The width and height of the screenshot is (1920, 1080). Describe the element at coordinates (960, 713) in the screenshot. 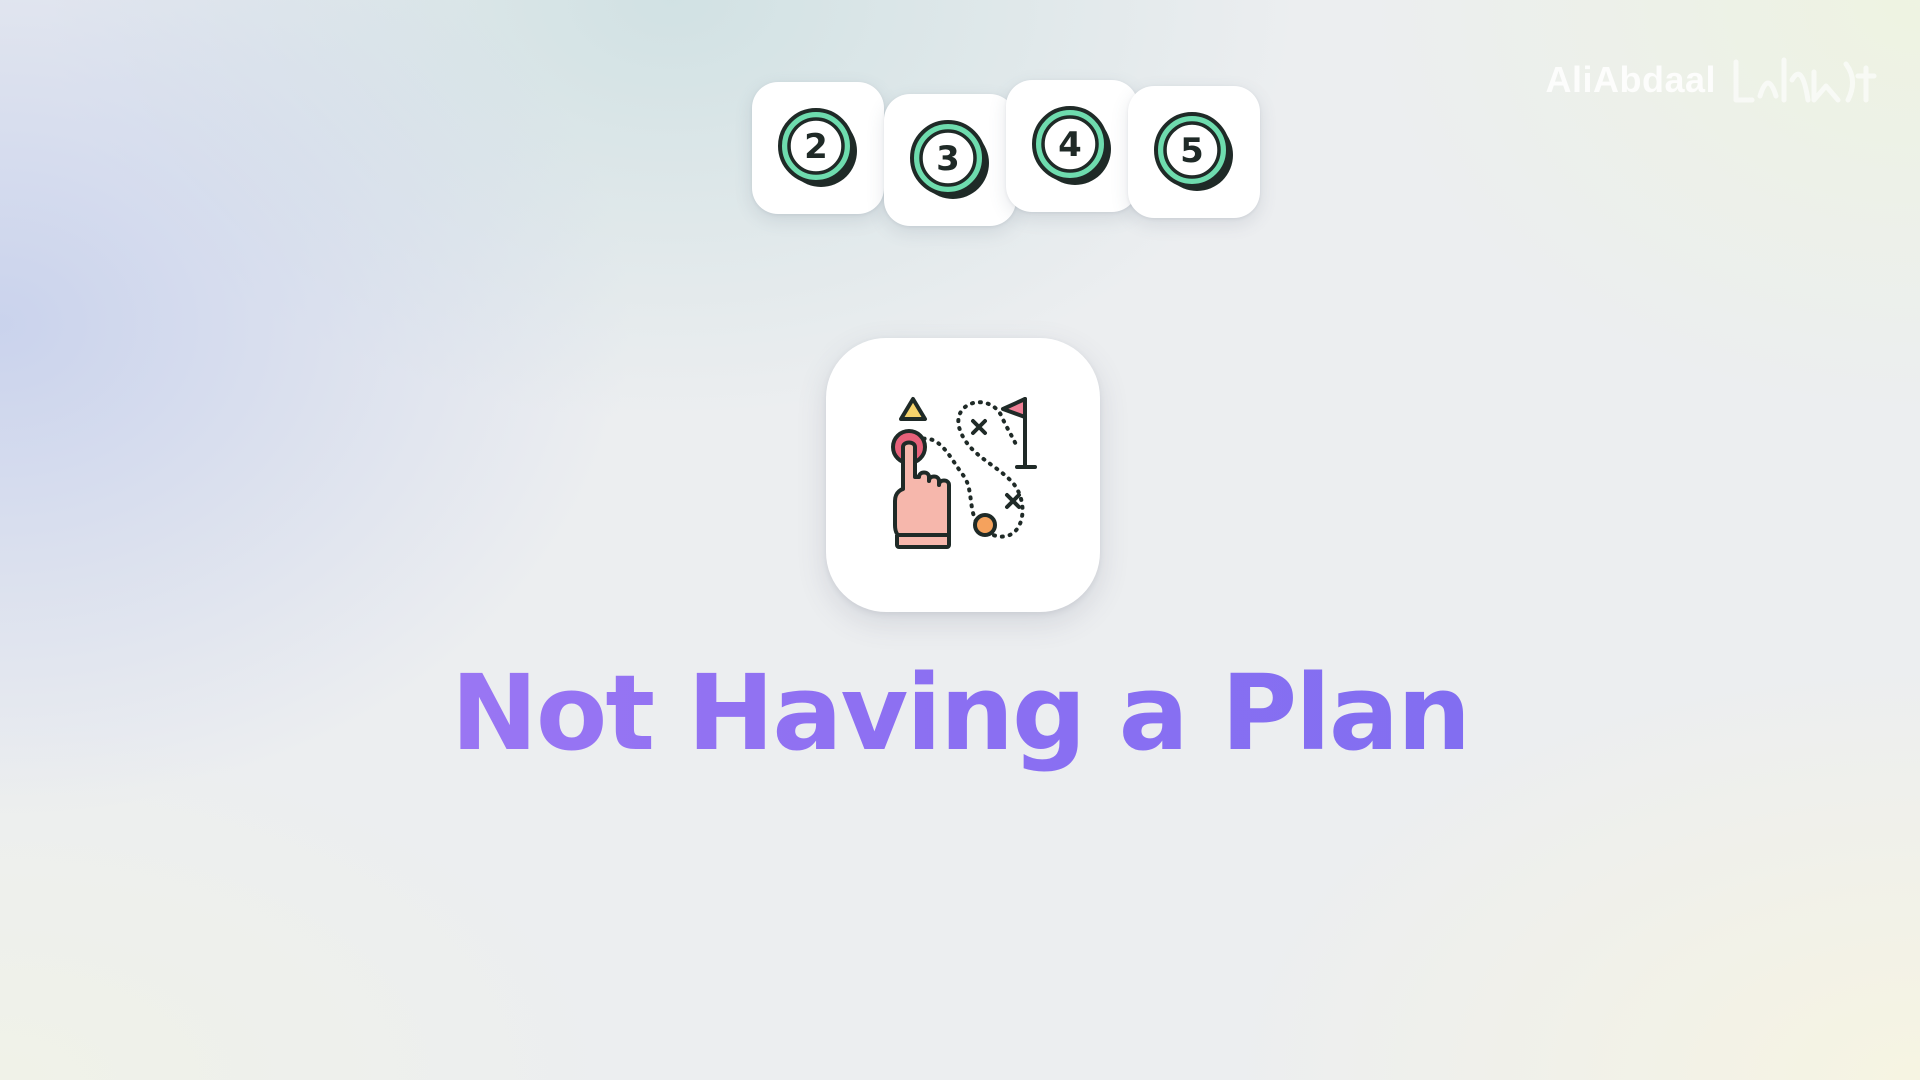

I see `page-title: Not Having a Plan` at that location.